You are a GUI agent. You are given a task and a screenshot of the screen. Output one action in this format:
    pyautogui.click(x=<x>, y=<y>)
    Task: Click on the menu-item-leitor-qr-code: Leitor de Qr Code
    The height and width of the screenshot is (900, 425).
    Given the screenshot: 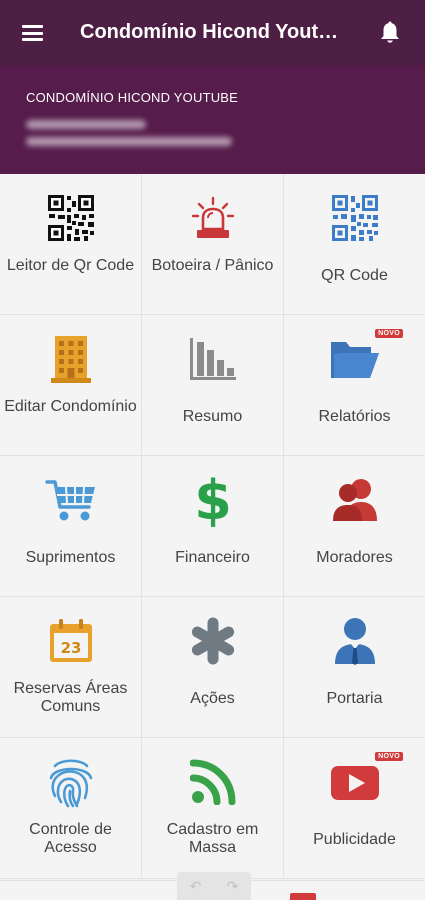 What is the action you would take?
    pyautogui.click(x=71, y=244)
    